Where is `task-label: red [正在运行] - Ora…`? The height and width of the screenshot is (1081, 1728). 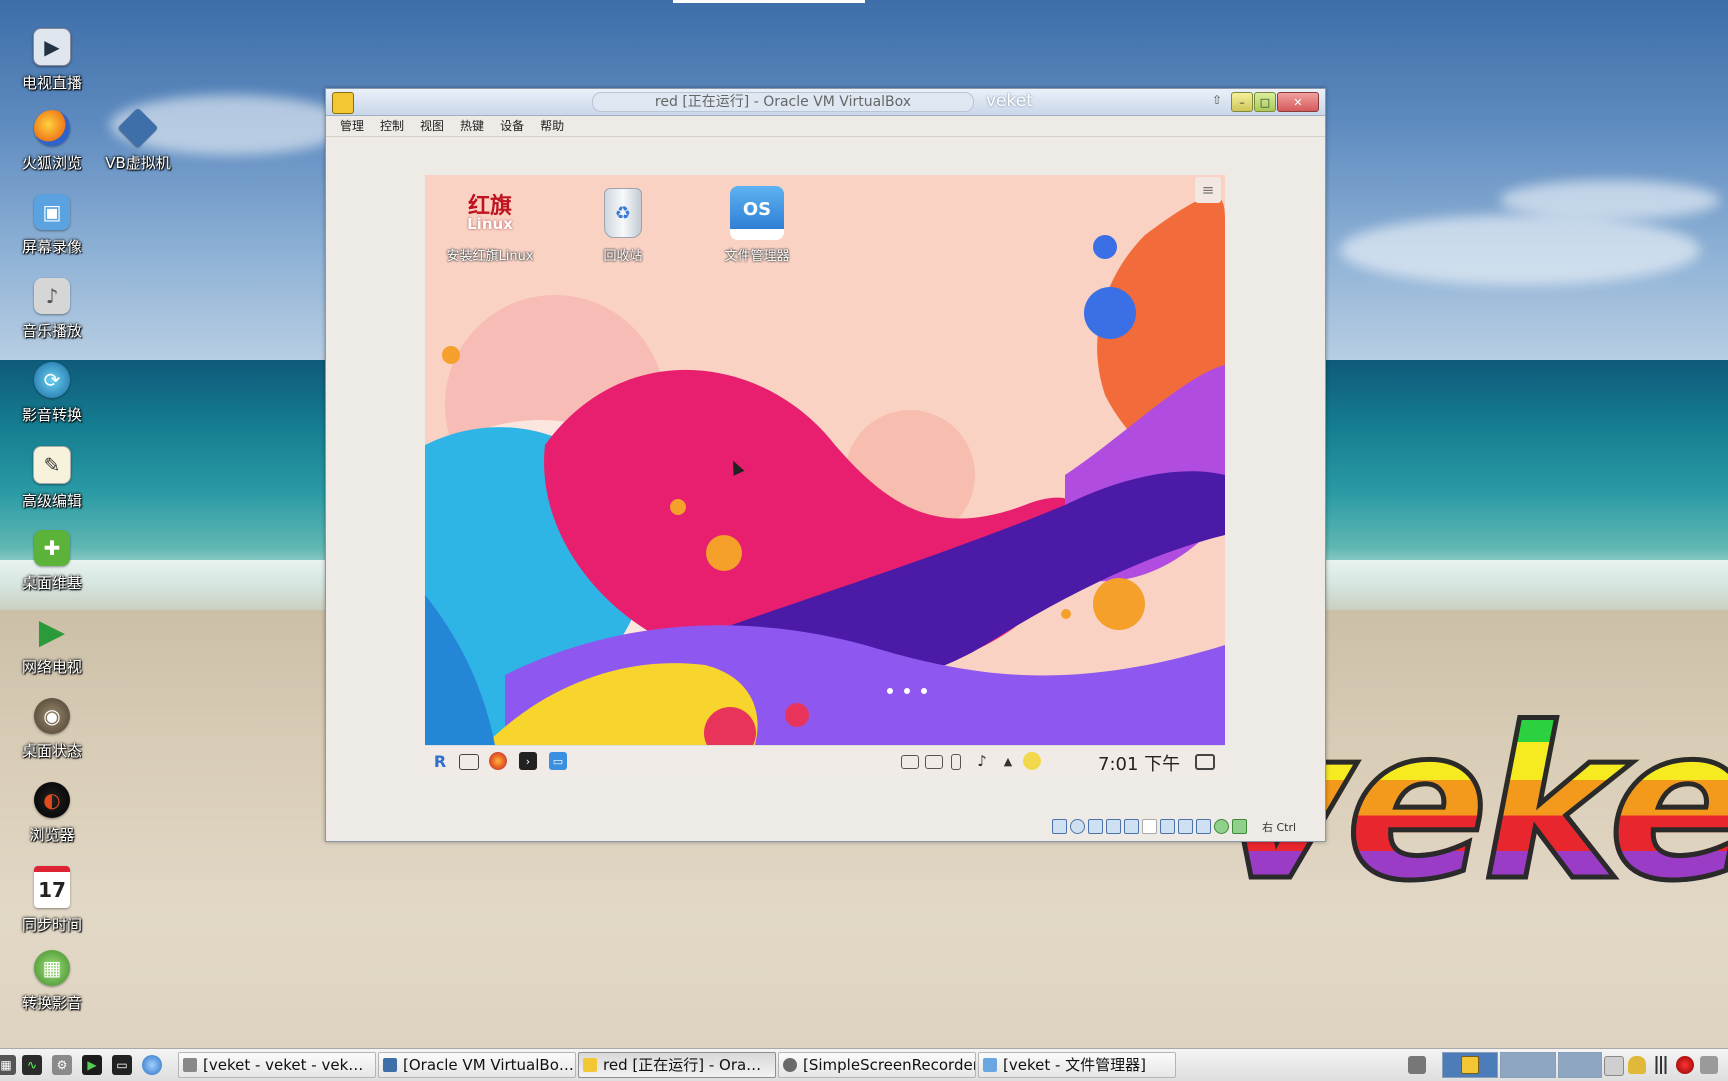
task-label: red [正在运行] - Ora… is located at coordinates (682, 1065).